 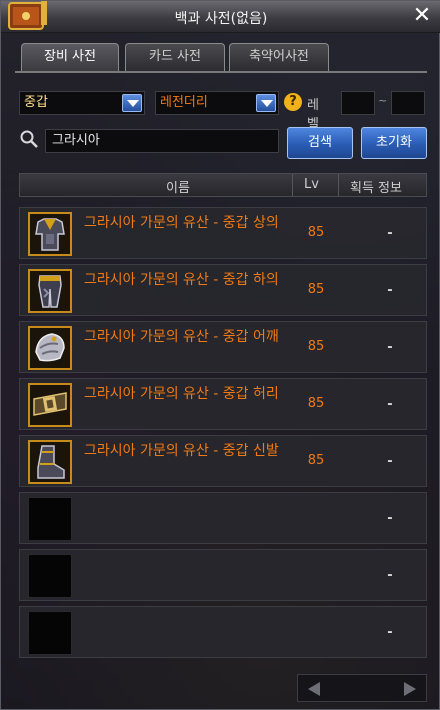 I want to click on heavy-armor-shoulder-icon, so click(x=50, y=348).